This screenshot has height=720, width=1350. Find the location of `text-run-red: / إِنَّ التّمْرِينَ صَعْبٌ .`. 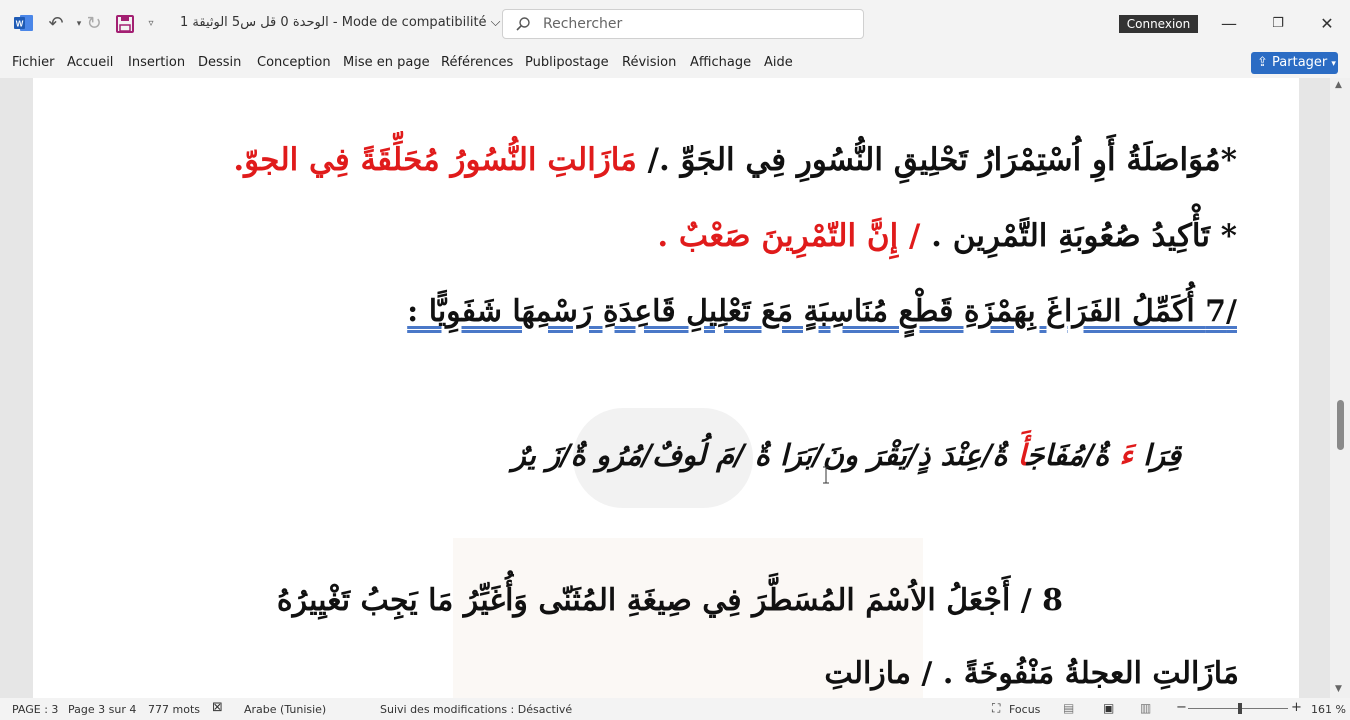

text-run-red: / إِنَّ التّمْرِينَ صَعْبٌ . is located at coordinates (789, 236).